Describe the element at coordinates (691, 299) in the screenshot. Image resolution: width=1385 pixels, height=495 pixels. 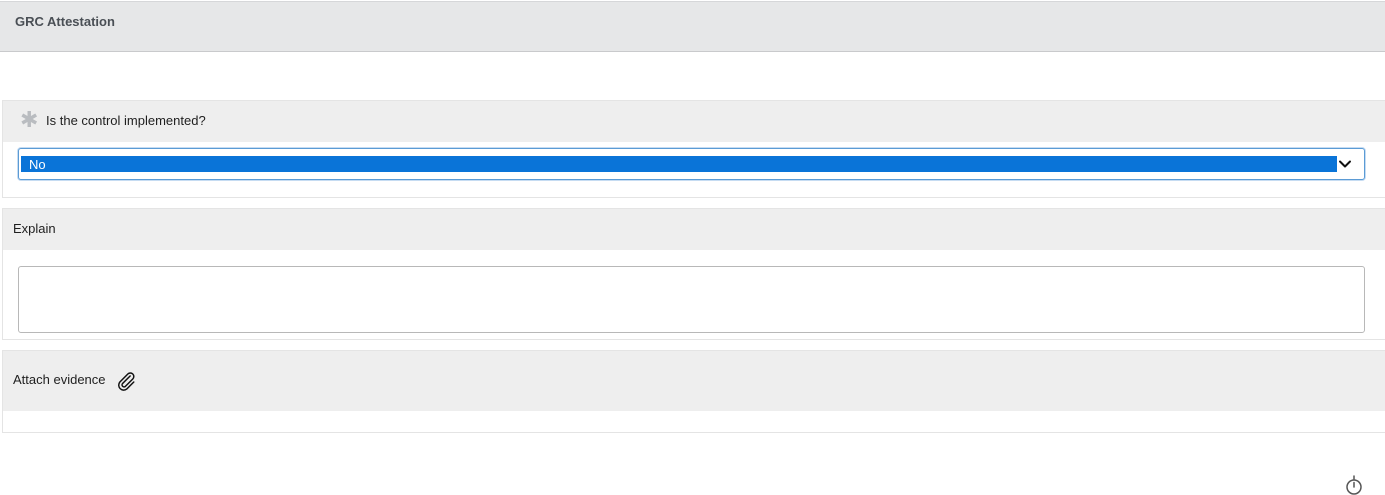
I see `explain-textarea` at that location.